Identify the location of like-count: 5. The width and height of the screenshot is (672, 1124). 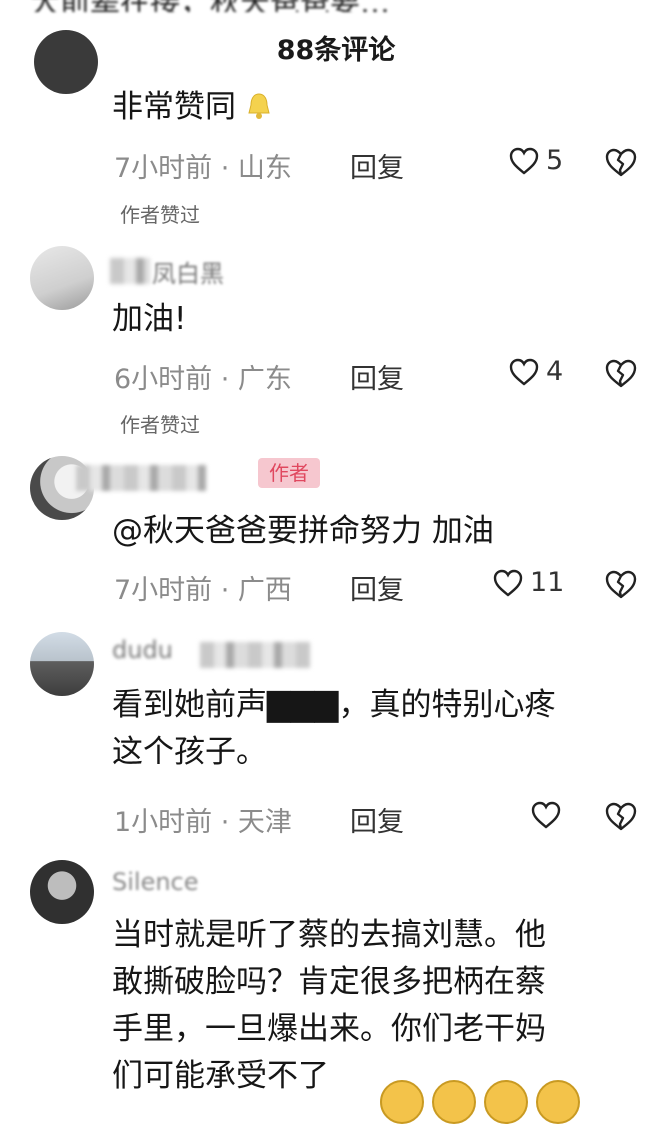
(555, 160).